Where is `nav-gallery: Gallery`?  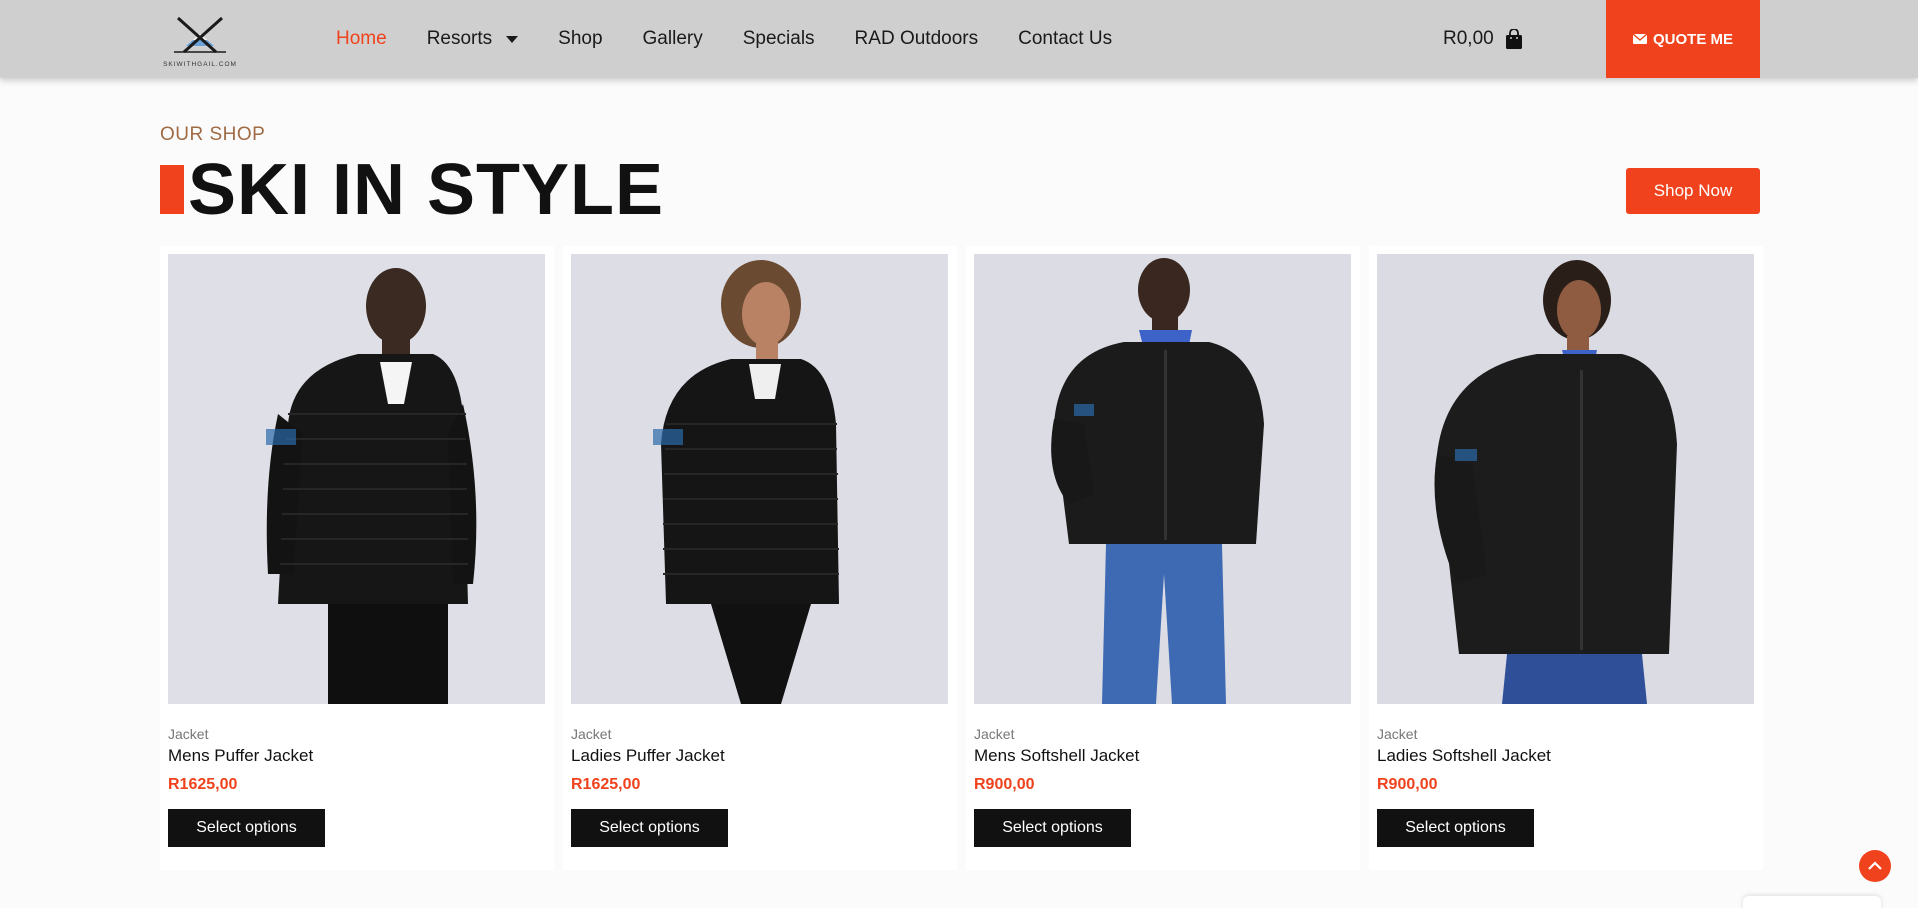
nav-gallery: Gallery is located at coordinates (673, 39).